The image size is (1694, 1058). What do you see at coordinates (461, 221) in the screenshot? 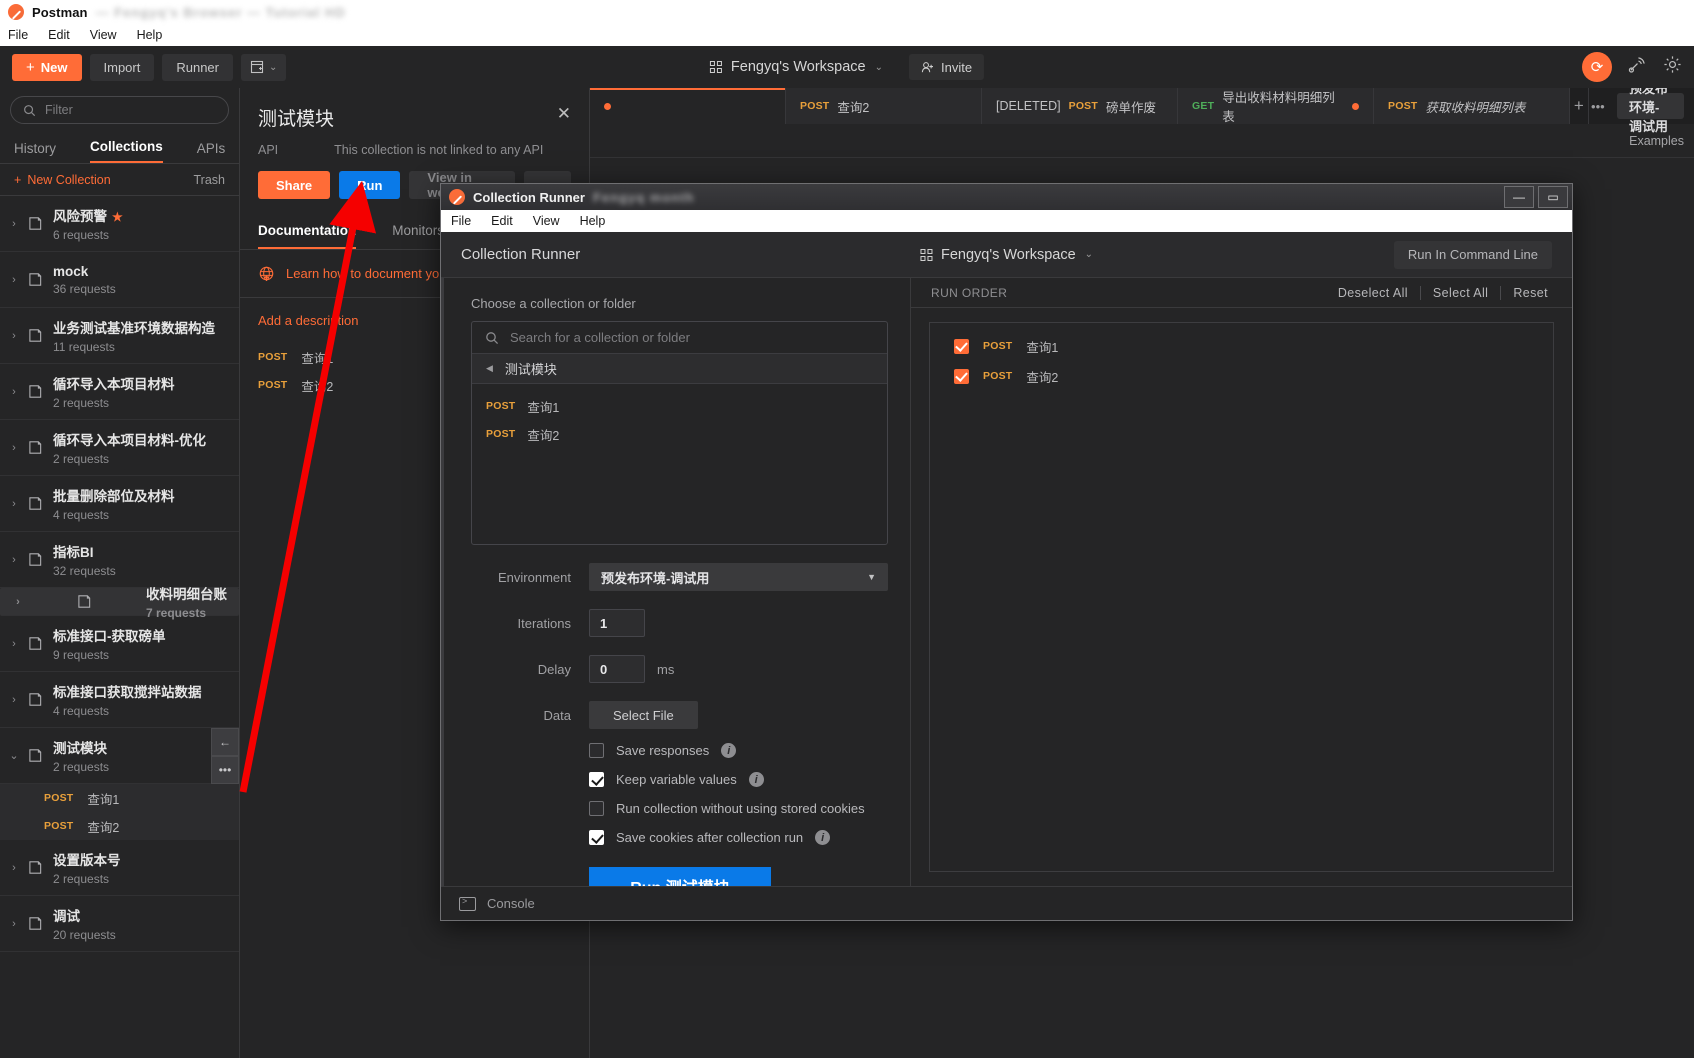
I see `runner-menu-file: File` at bounding box center [461, 221].